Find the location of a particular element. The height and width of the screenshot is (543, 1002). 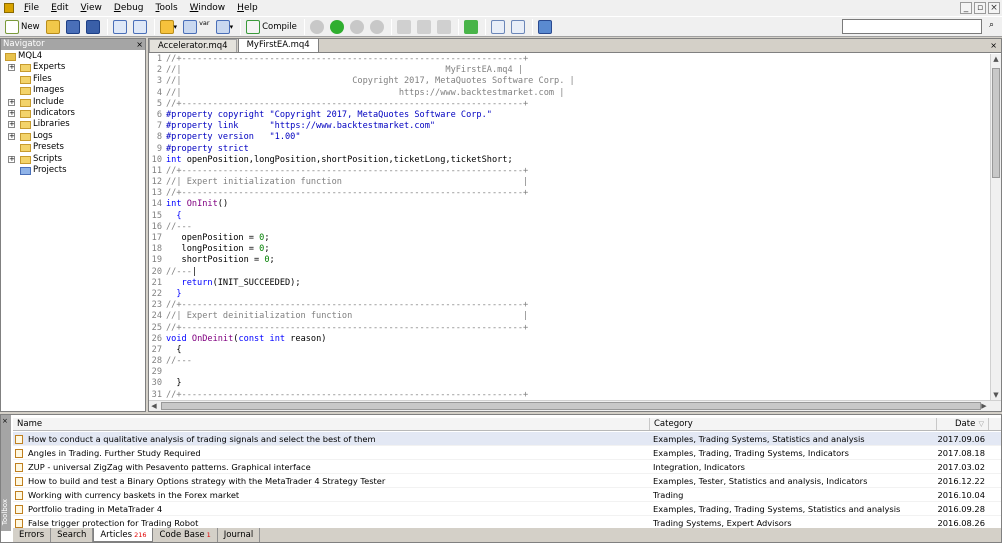

tree-node-images: Images is located at coordinates (73, 90).